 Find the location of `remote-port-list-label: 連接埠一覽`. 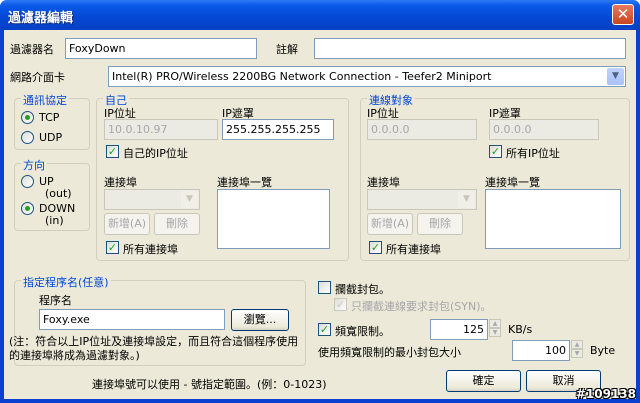

remote-port-list-label: 連接埠一覽 is located at coordinates (512, 182).